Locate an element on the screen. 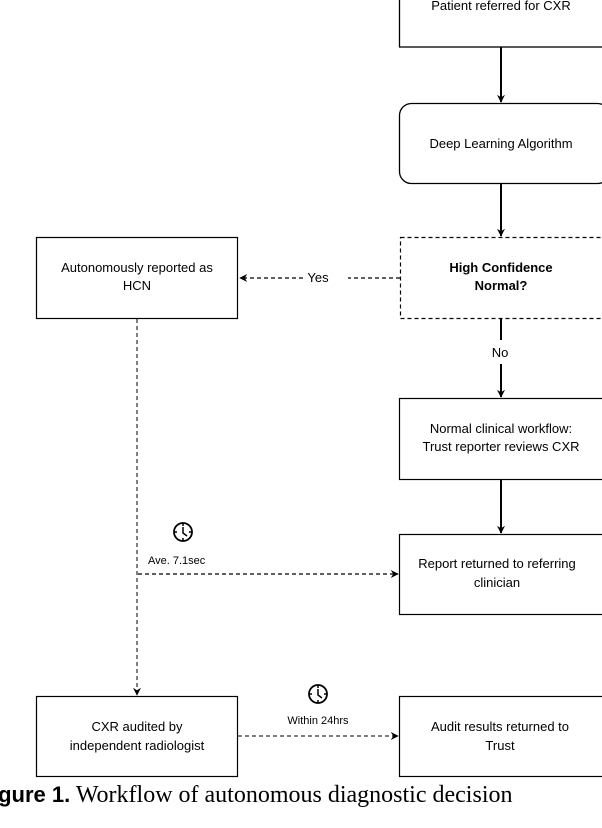 This screenshot has width=602, height=828. node-high-confidence-decision: High Confidence Normal? is located at coordinates (500, 278).